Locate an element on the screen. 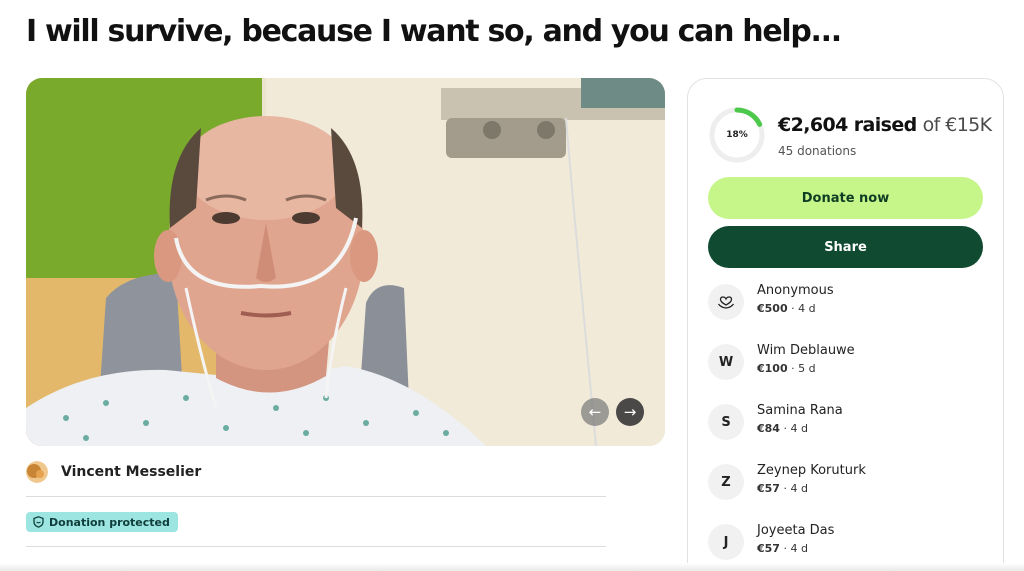 Image resolution: width=1024 pixels, height=571 pixels. share-button: Share is located at coordinates (845, 247).